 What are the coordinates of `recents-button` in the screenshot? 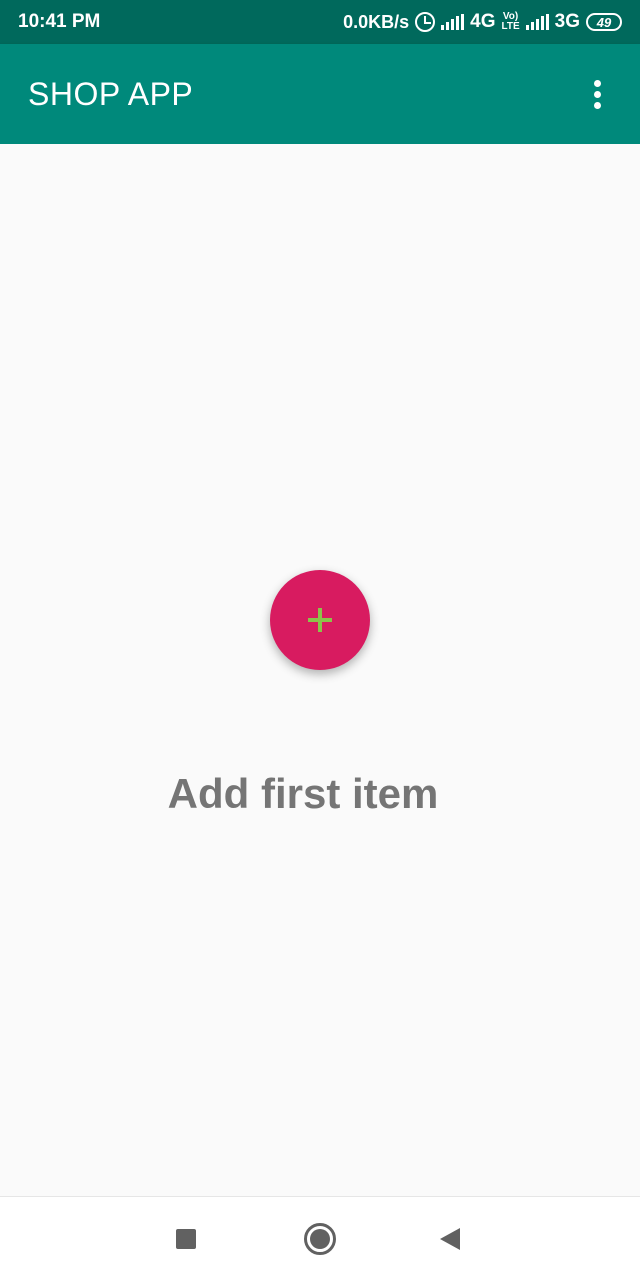 It's located at (186, 1239).